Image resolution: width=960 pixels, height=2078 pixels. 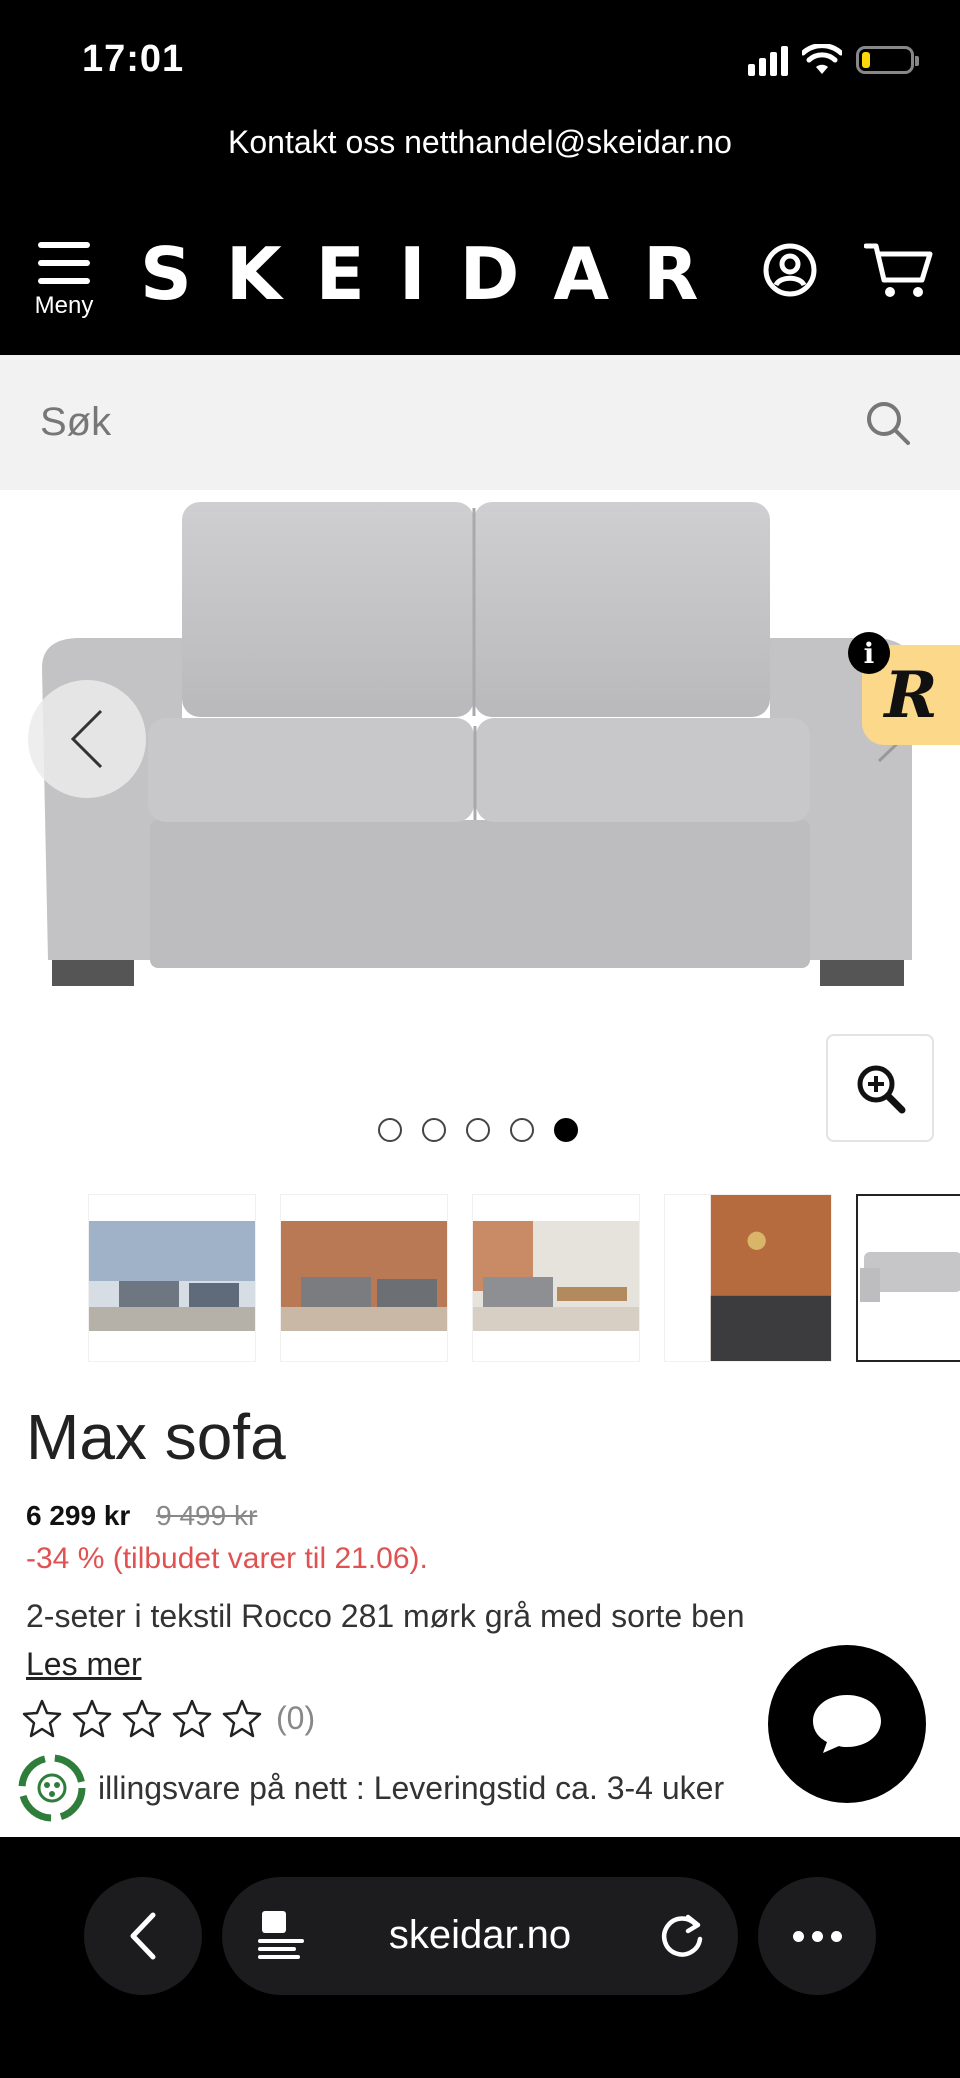 I want to click on status-icons, so click(x=833, y=60).